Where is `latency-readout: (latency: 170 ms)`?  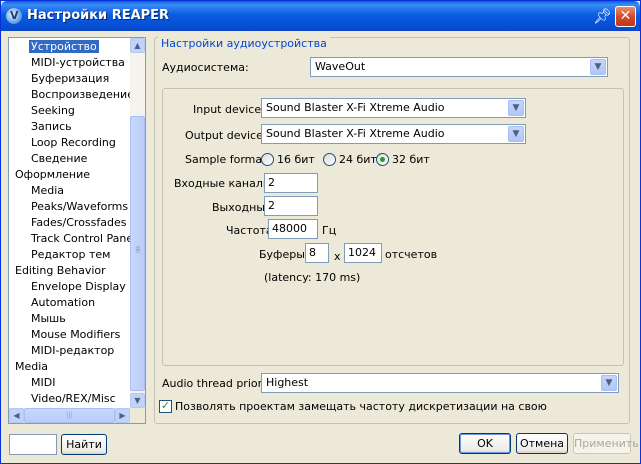 latency-readout: (latency: 170 ms) is located at coordinates (312, 277).